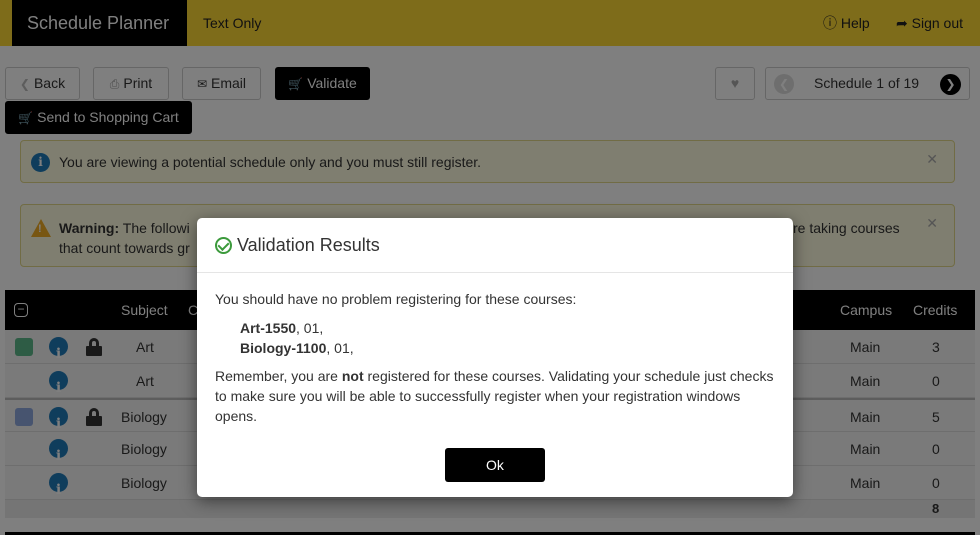 The image size is (980, 535). I want to click on ok-button: Ok, so click(495, 465).